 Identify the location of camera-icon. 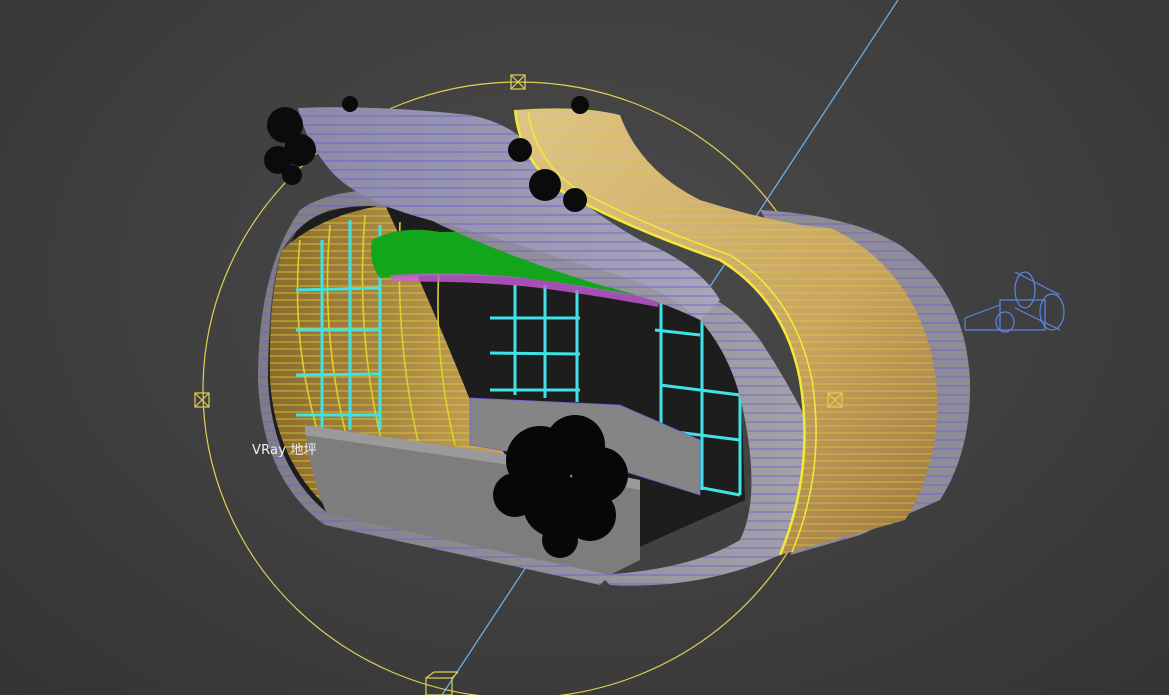
(1014, 302).